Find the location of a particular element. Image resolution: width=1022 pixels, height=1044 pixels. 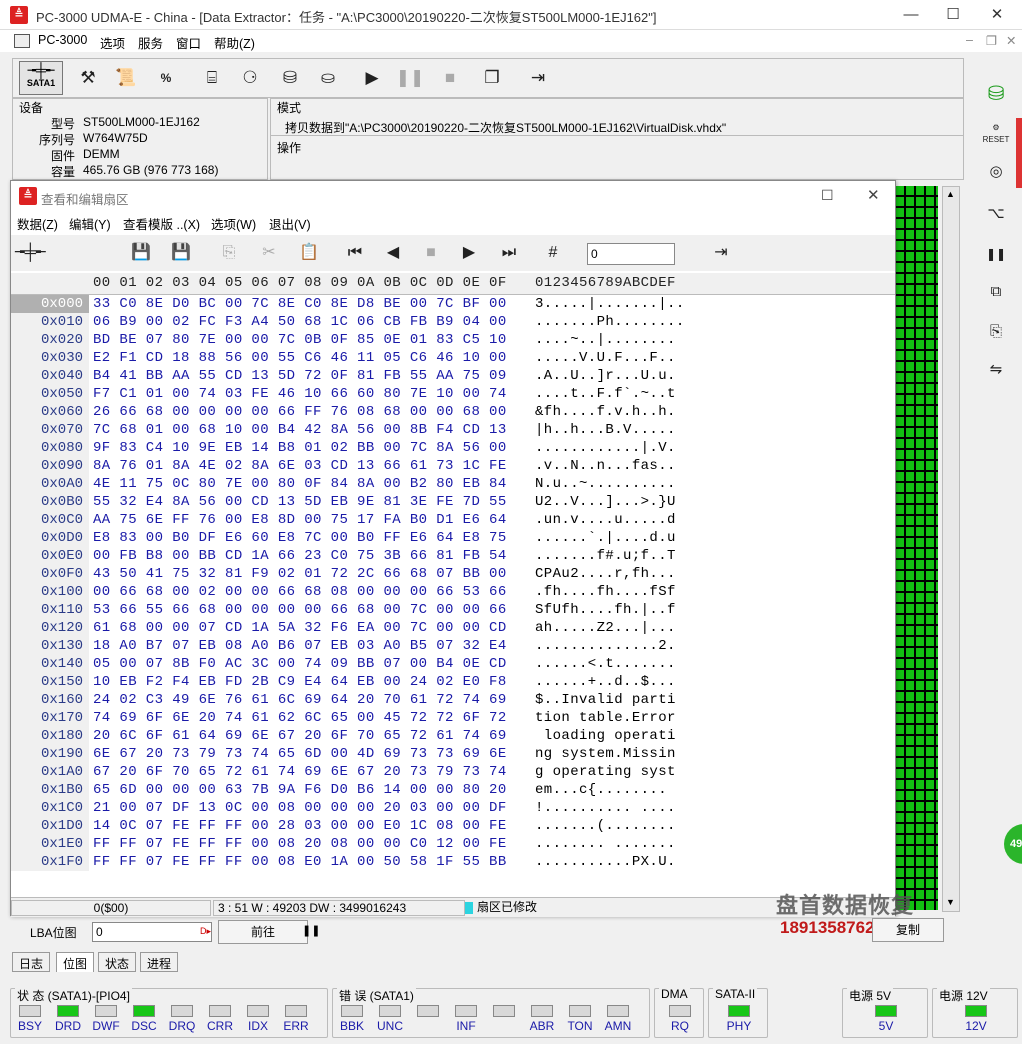

scroll-up-icon: ▲ is located at coordinates (950, 194).